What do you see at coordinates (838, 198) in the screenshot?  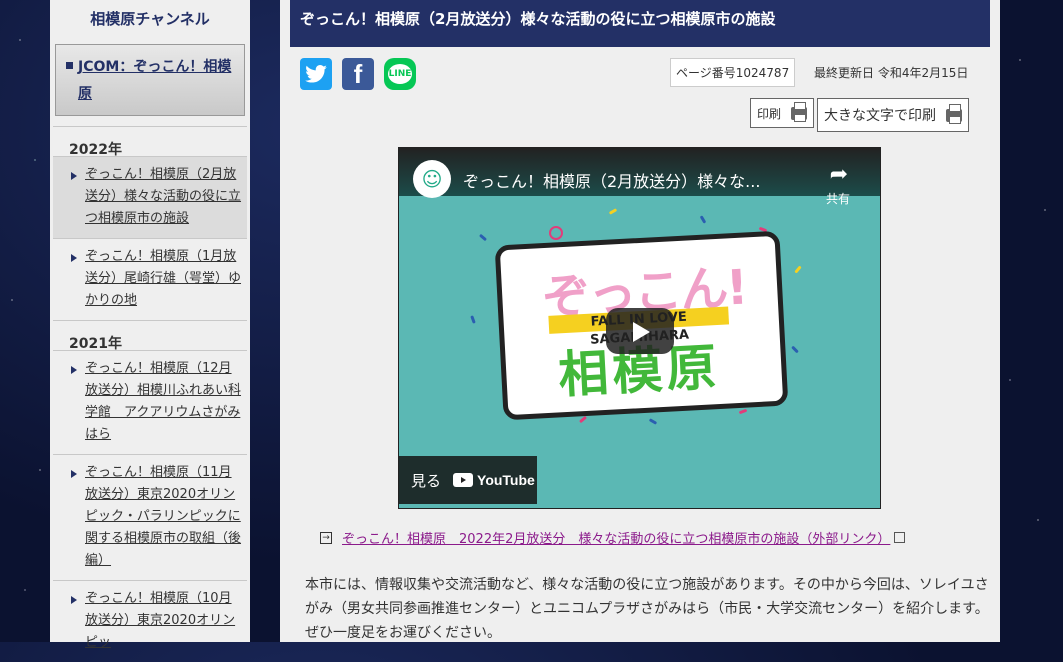 I see `share-label: 共有` at bounding box center [838, 198].